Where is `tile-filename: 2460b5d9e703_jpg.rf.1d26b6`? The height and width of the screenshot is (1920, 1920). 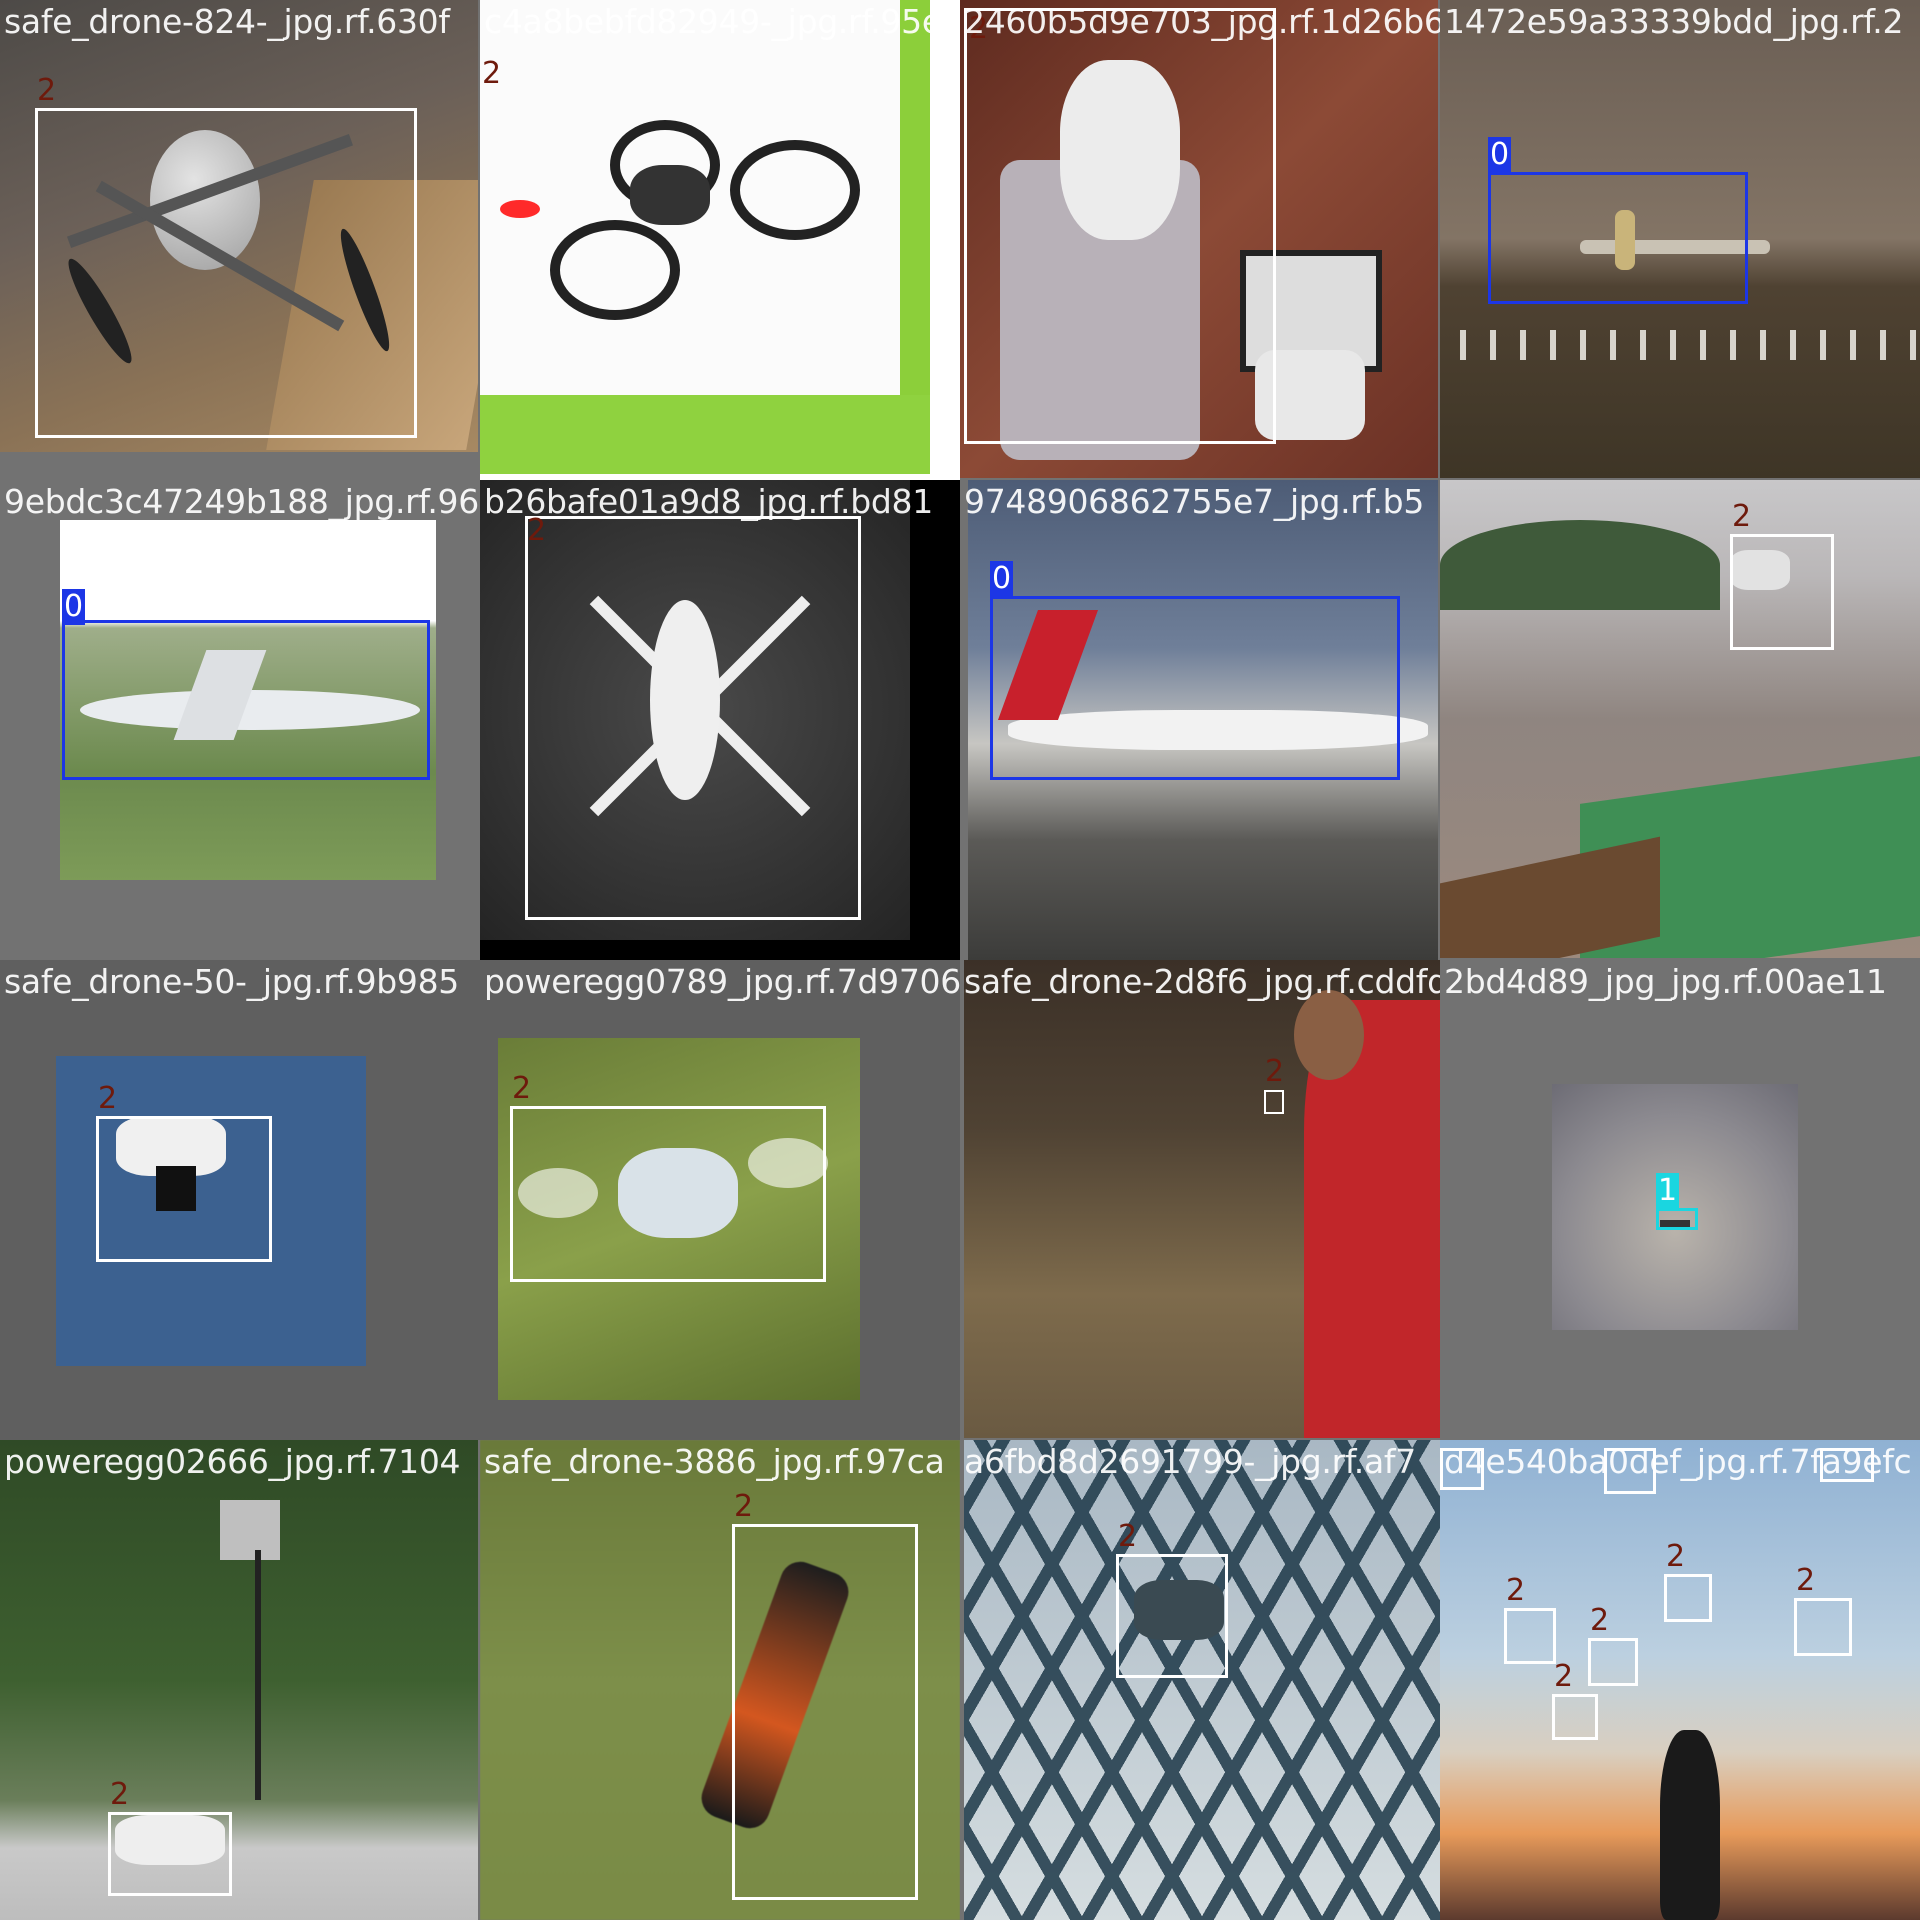 tile-filename: 2460b5d9e703_jpg.rf.1d26b6 is located at coordinates (1202, 21).